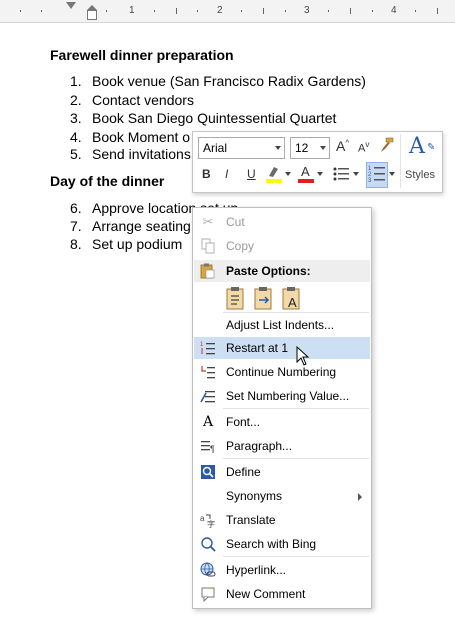 The image size is (455, 625). I want to click on menu-item-synonyms: Synonyms, so click(282, 496).